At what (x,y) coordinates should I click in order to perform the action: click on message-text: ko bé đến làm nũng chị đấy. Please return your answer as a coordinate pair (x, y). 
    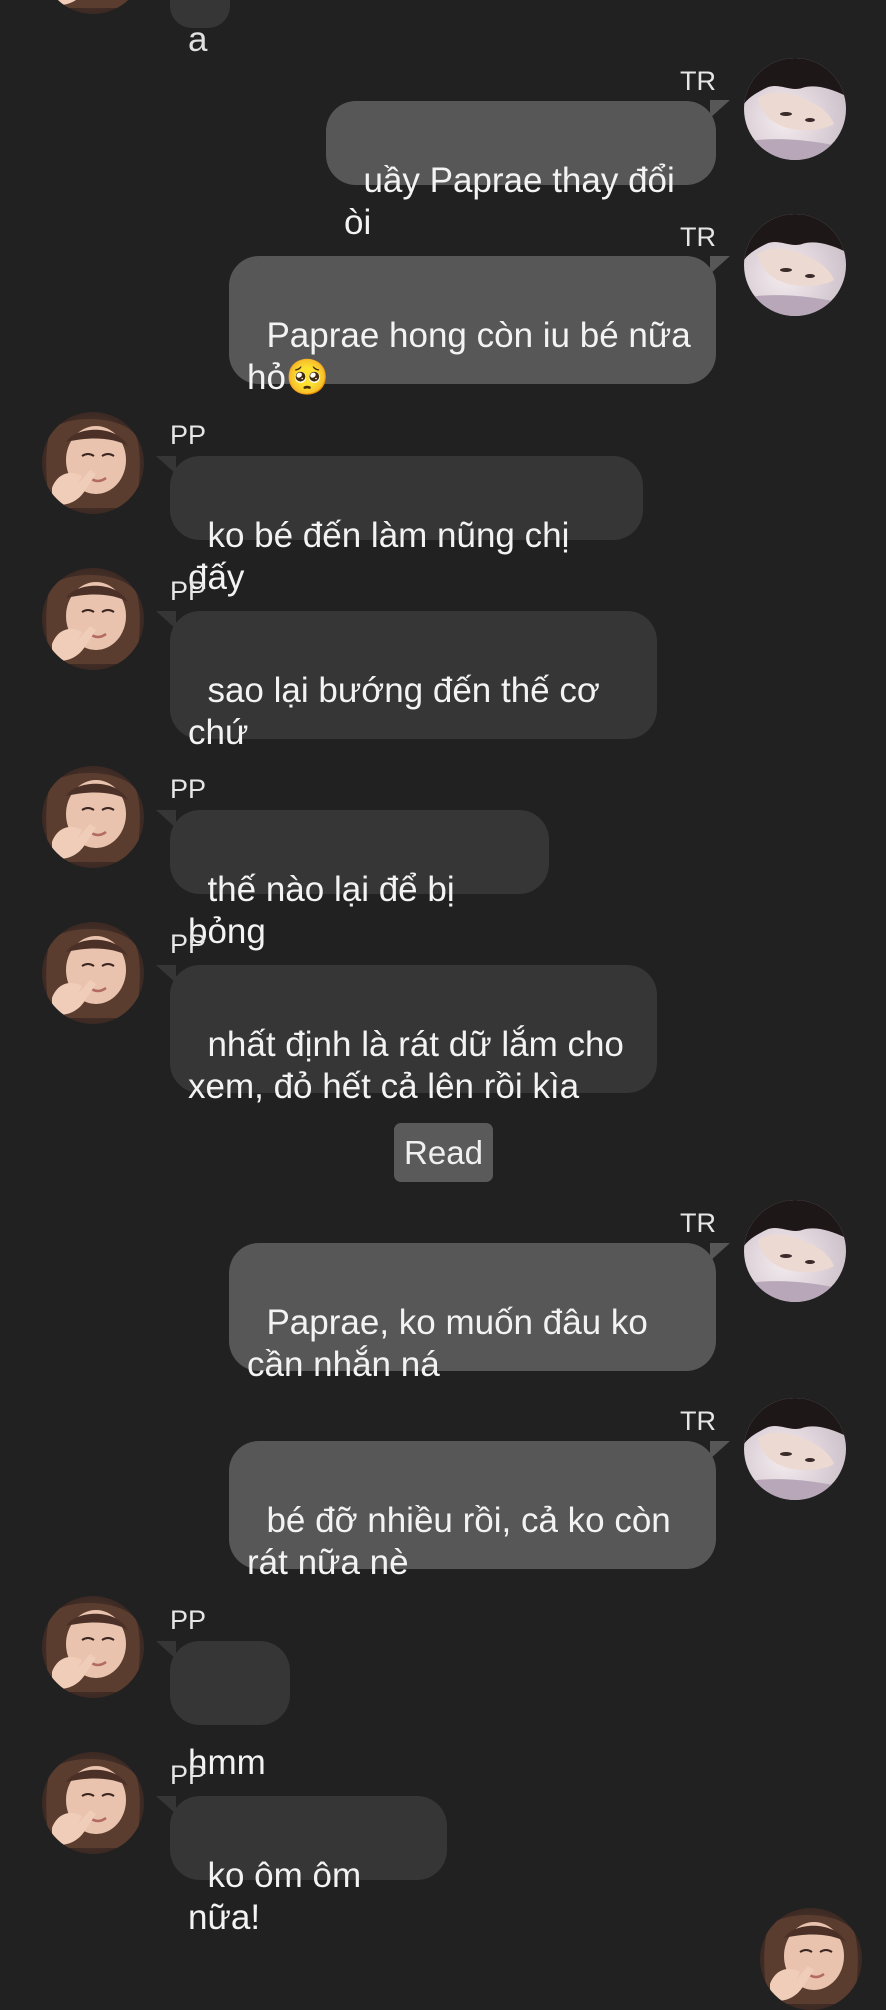
    Looking at the image, I should click on (384, 556).